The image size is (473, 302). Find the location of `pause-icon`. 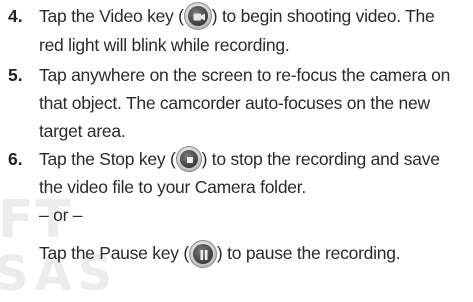

pause-icon is located at coordinates (202, 253).